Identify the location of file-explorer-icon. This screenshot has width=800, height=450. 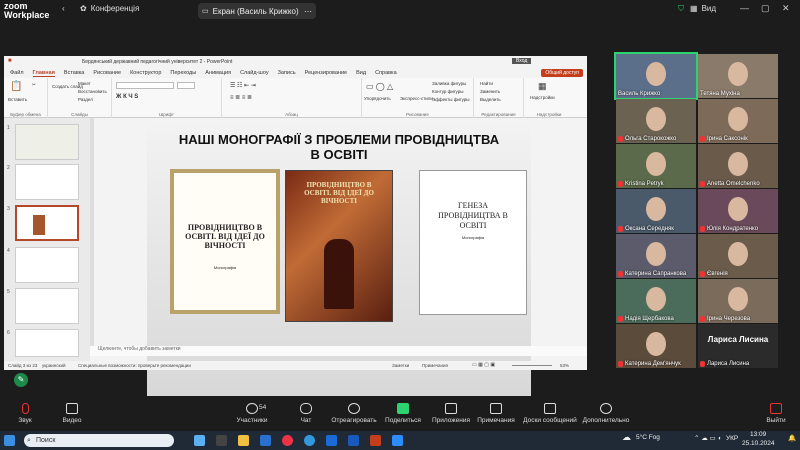
(243, 440).